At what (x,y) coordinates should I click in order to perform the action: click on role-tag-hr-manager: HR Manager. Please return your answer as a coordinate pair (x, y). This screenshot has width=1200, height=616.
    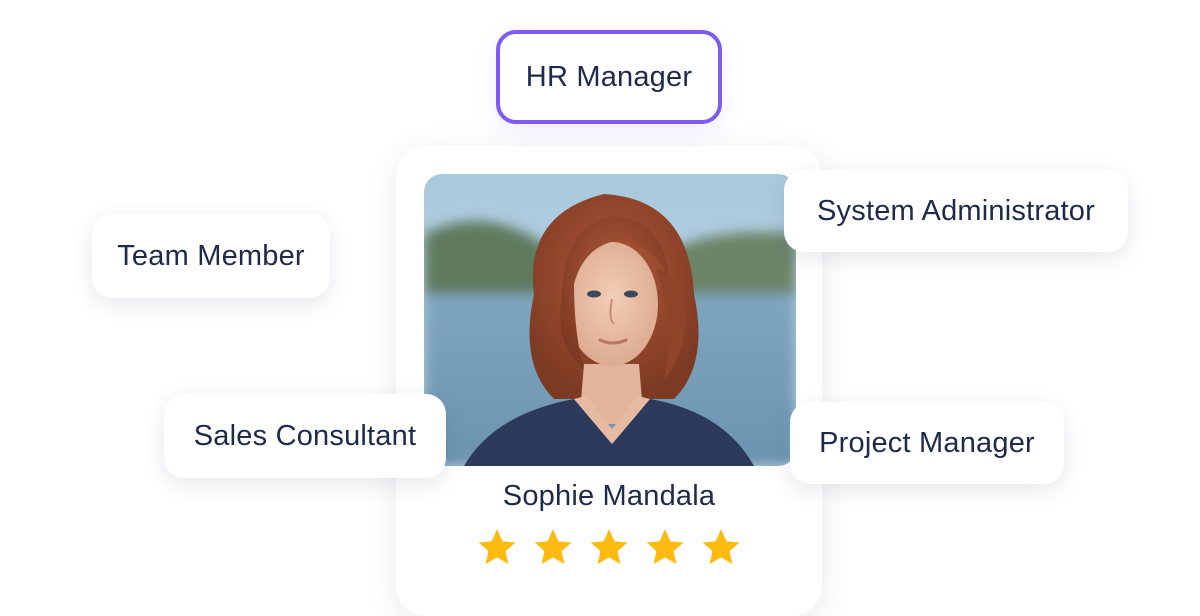
    Looking at the image, I should click on (609, 77).